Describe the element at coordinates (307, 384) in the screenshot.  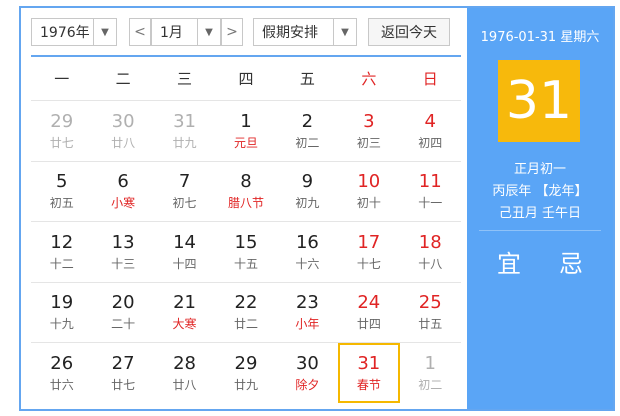
I see `lunar-label: 除夕` at that location.